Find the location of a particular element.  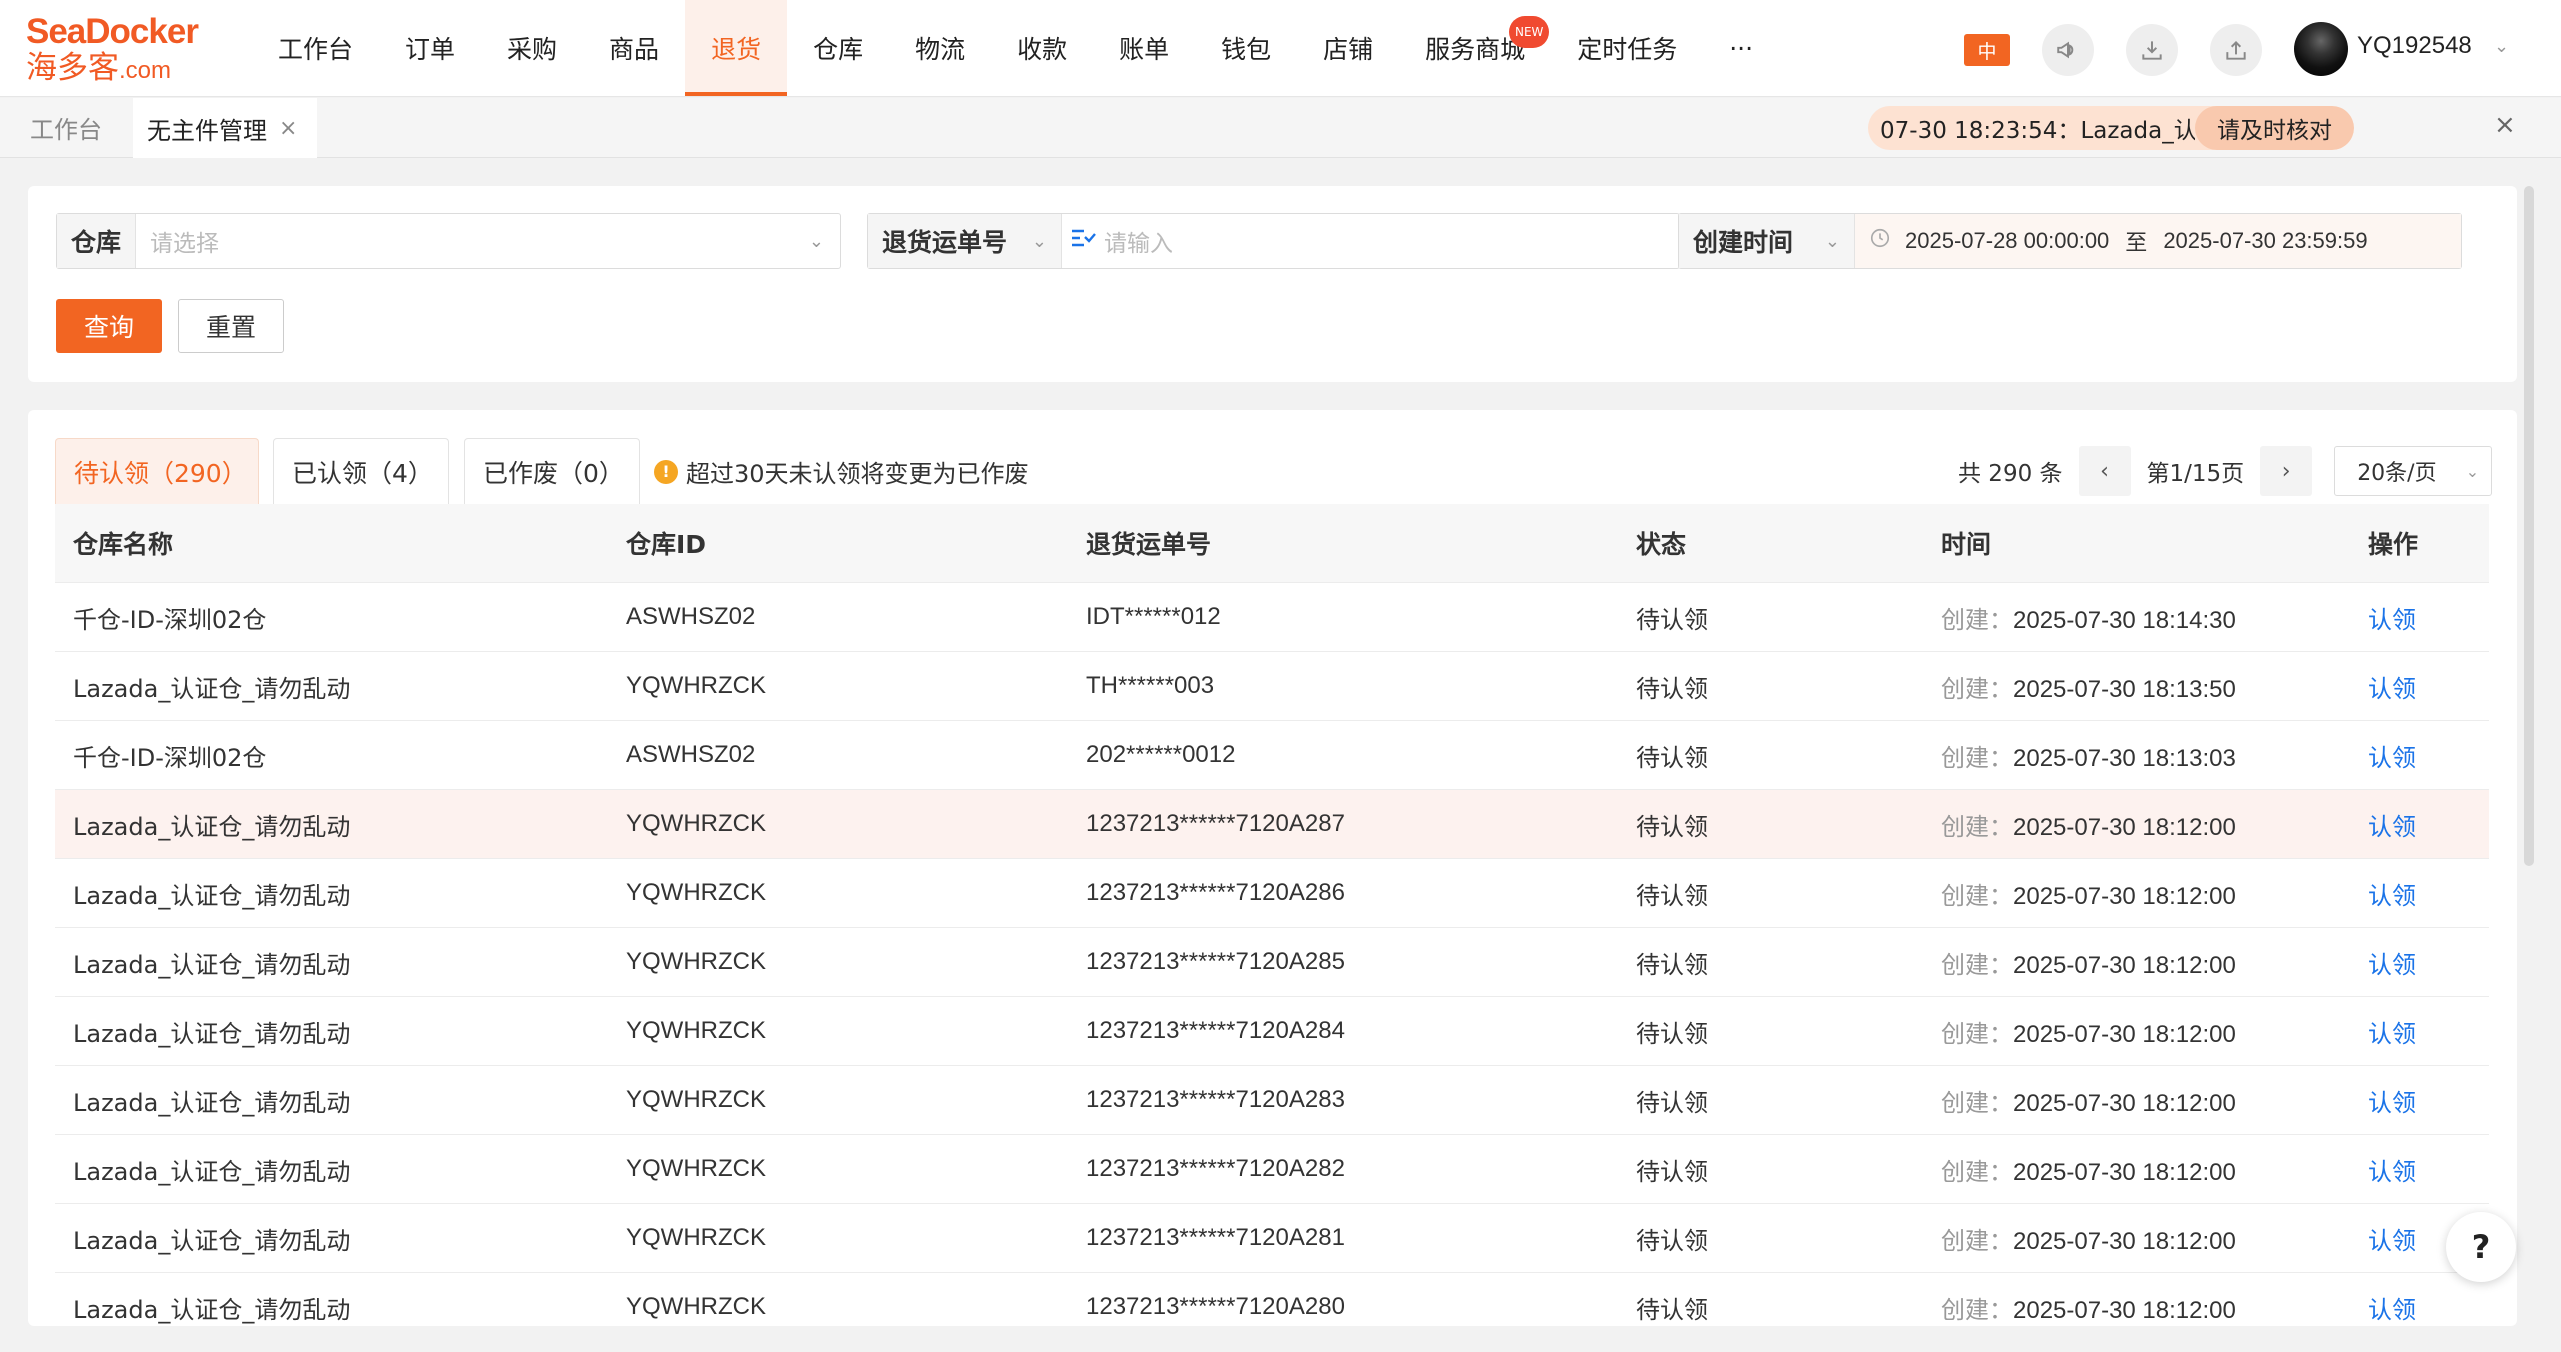

cell-warehouse-name: Lazada_认证仓_请勿乱动 is located at coordinates (212, 826).